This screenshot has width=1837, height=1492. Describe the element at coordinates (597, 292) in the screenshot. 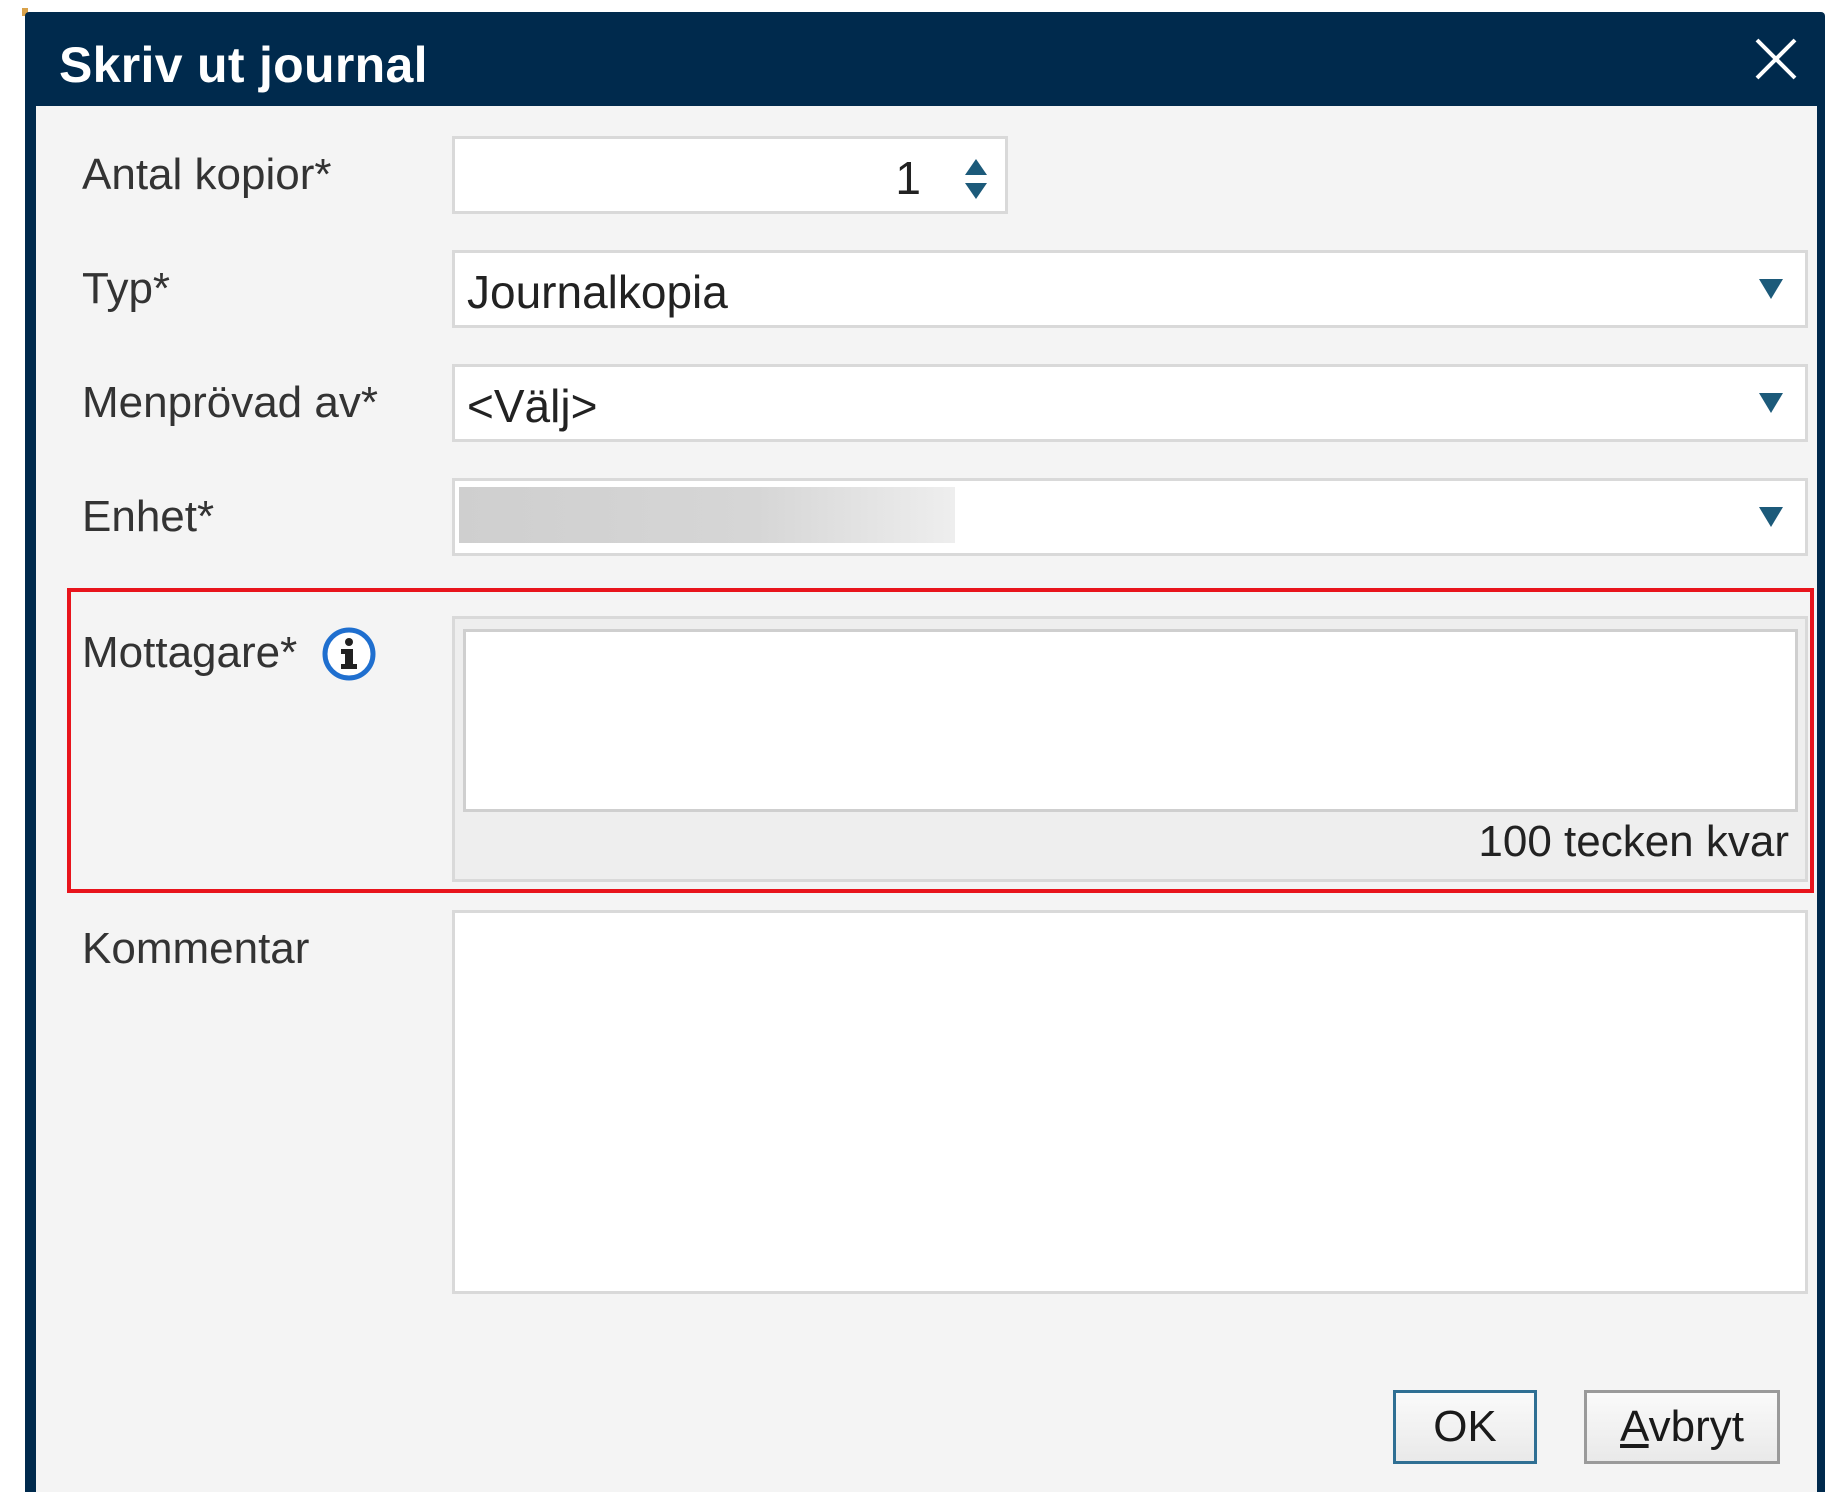

I see `type-selected-value: Journalkopia` at that location.